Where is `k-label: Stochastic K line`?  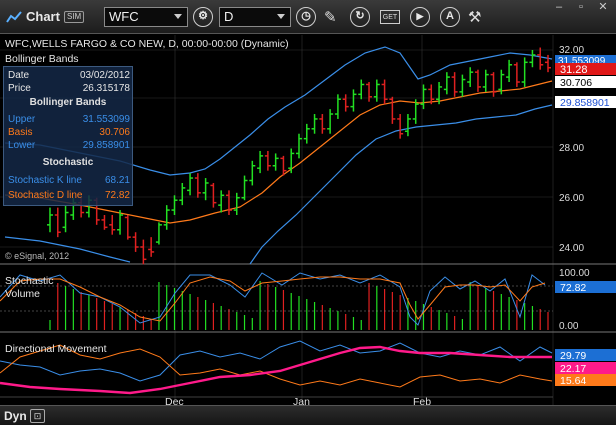
k-label: Stochastic K line is located at coordinates (45, 180).